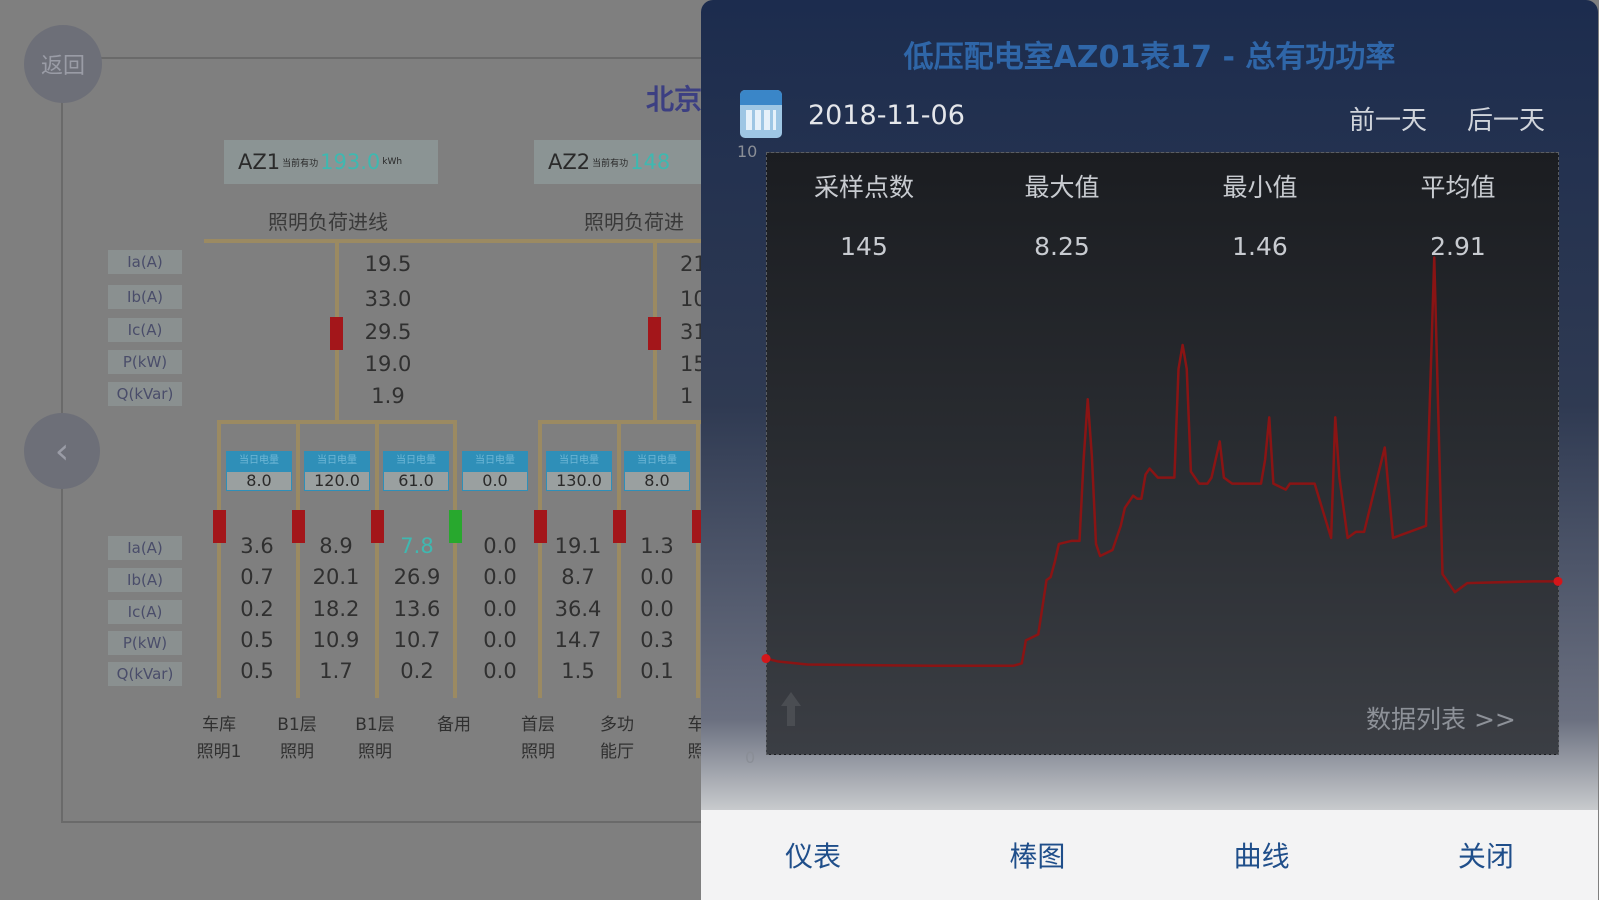 Image resolution: width=1599 pixels, height=900 pixels. What do you see at coordinates (416, 481) in the screenshot?
I see `daily-energy-value: 61.0` at bounding box center [416, 481].